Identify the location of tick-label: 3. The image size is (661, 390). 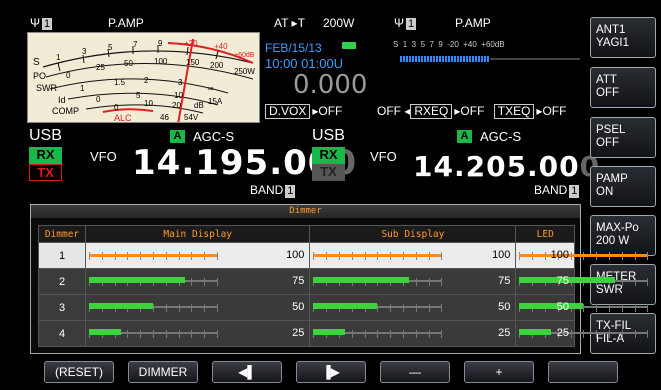
(84, 51).